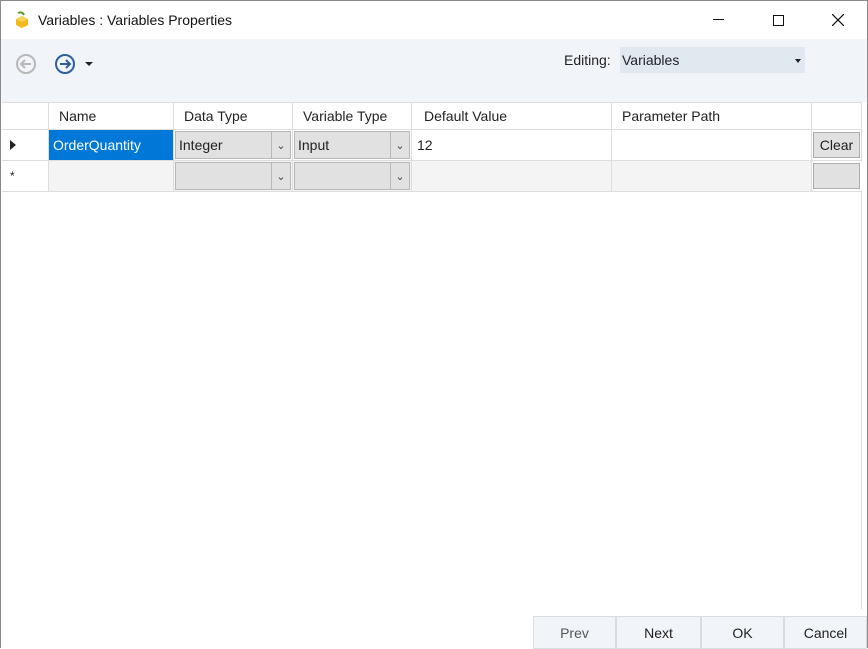  I want to click on default-value-cell: 12, so click(512, 145).